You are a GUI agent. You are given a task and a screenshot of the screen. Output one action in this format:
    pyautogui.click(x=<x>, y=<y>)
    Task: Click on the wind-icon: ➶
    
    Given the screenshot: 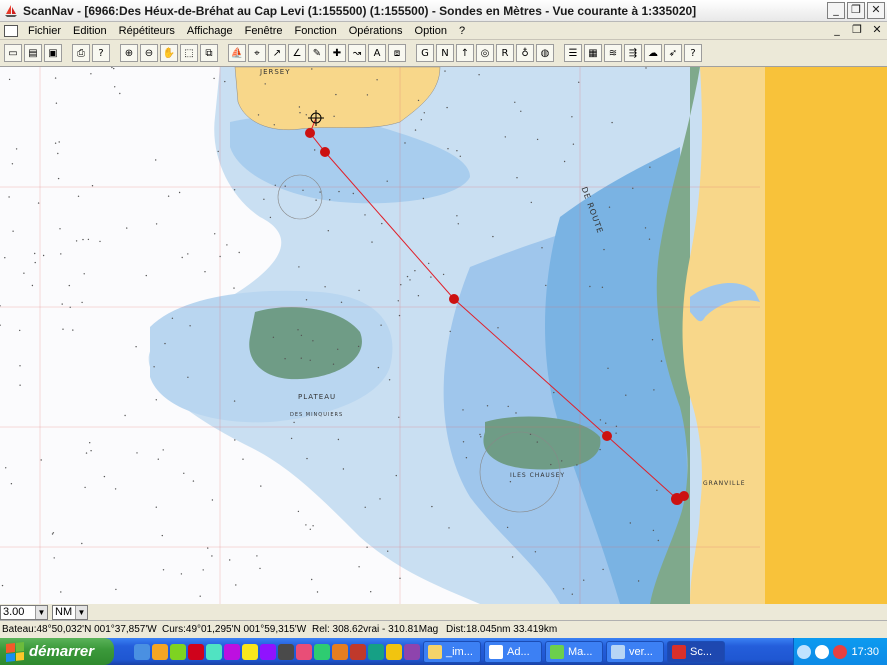 What is the action you would take?
    pyautogui.click(x=673, y=53)
    